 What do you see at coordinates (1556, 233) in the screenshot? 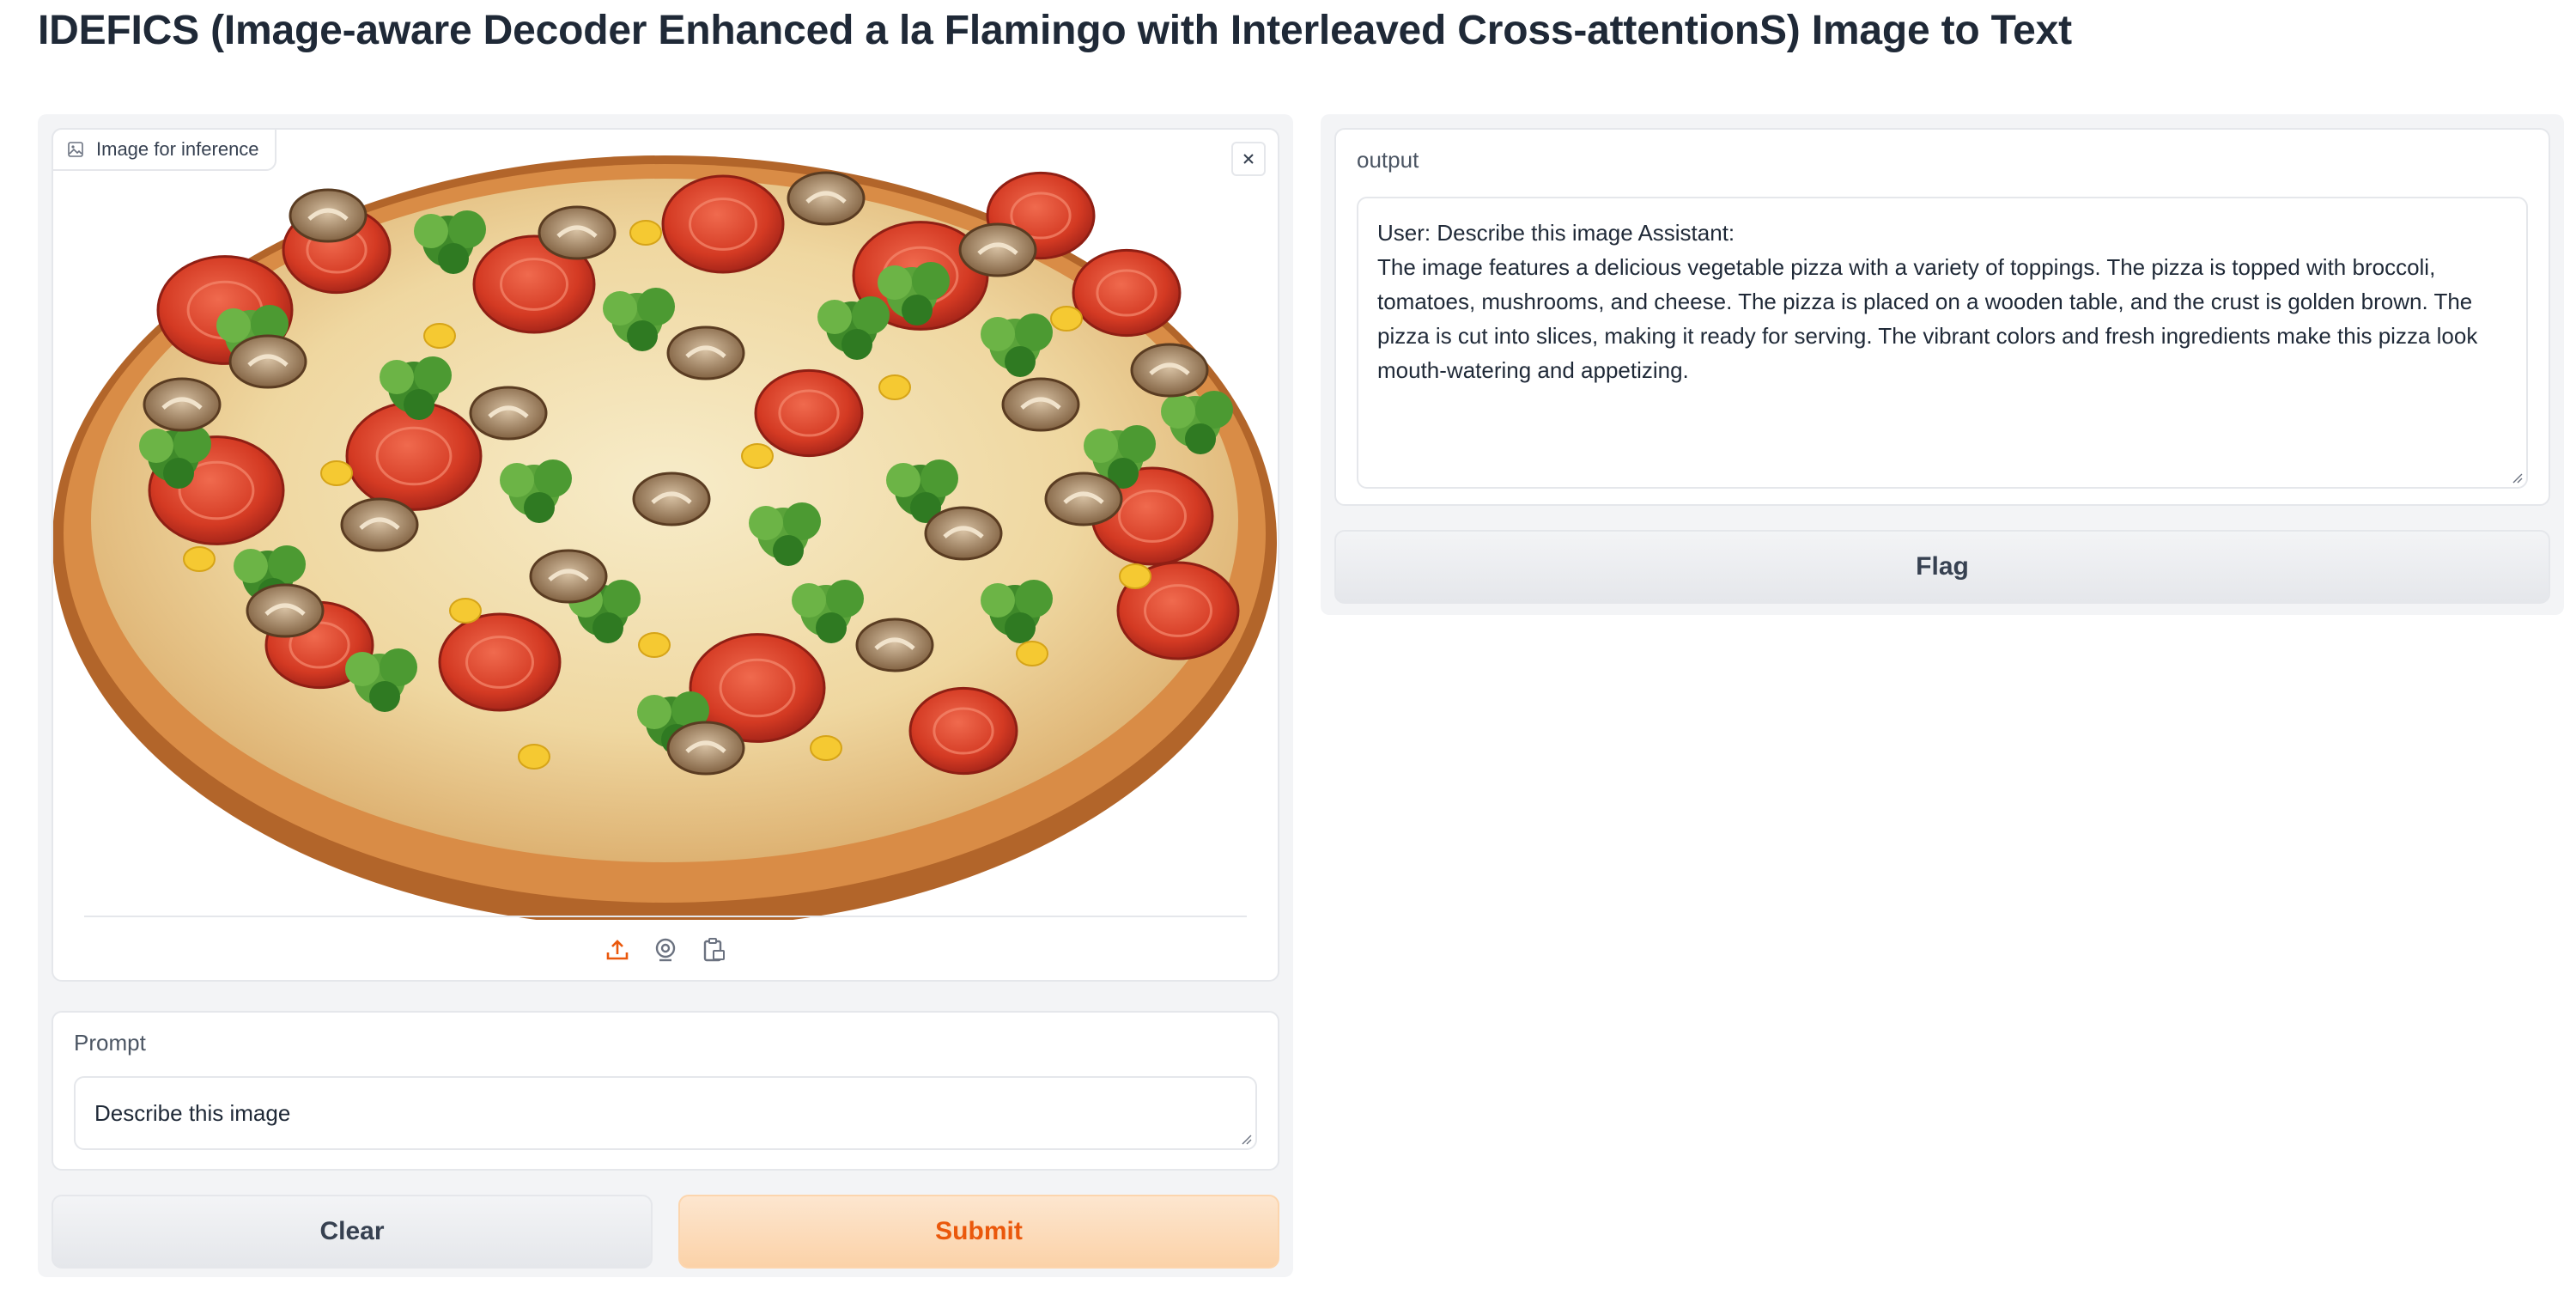
I see `output-line: User: Describe this image Assistant:` at bounding box center [1556, 233].